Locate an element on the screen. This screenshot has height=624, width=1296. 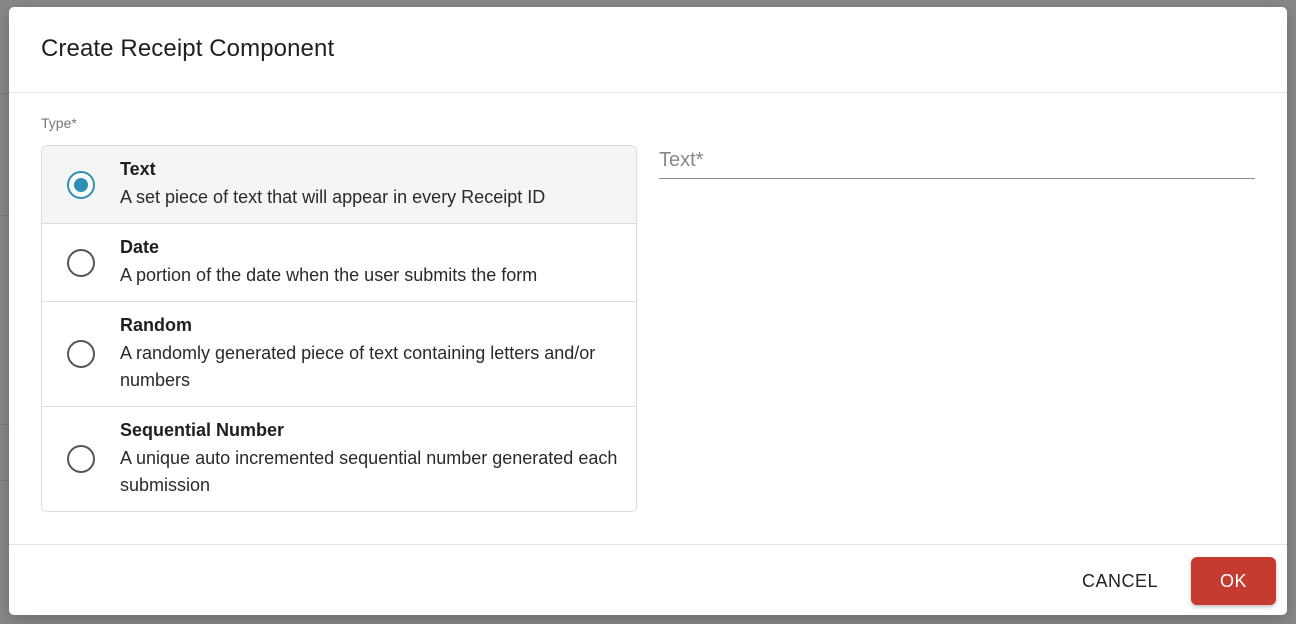
text-field is located at coordinates (957, 161).